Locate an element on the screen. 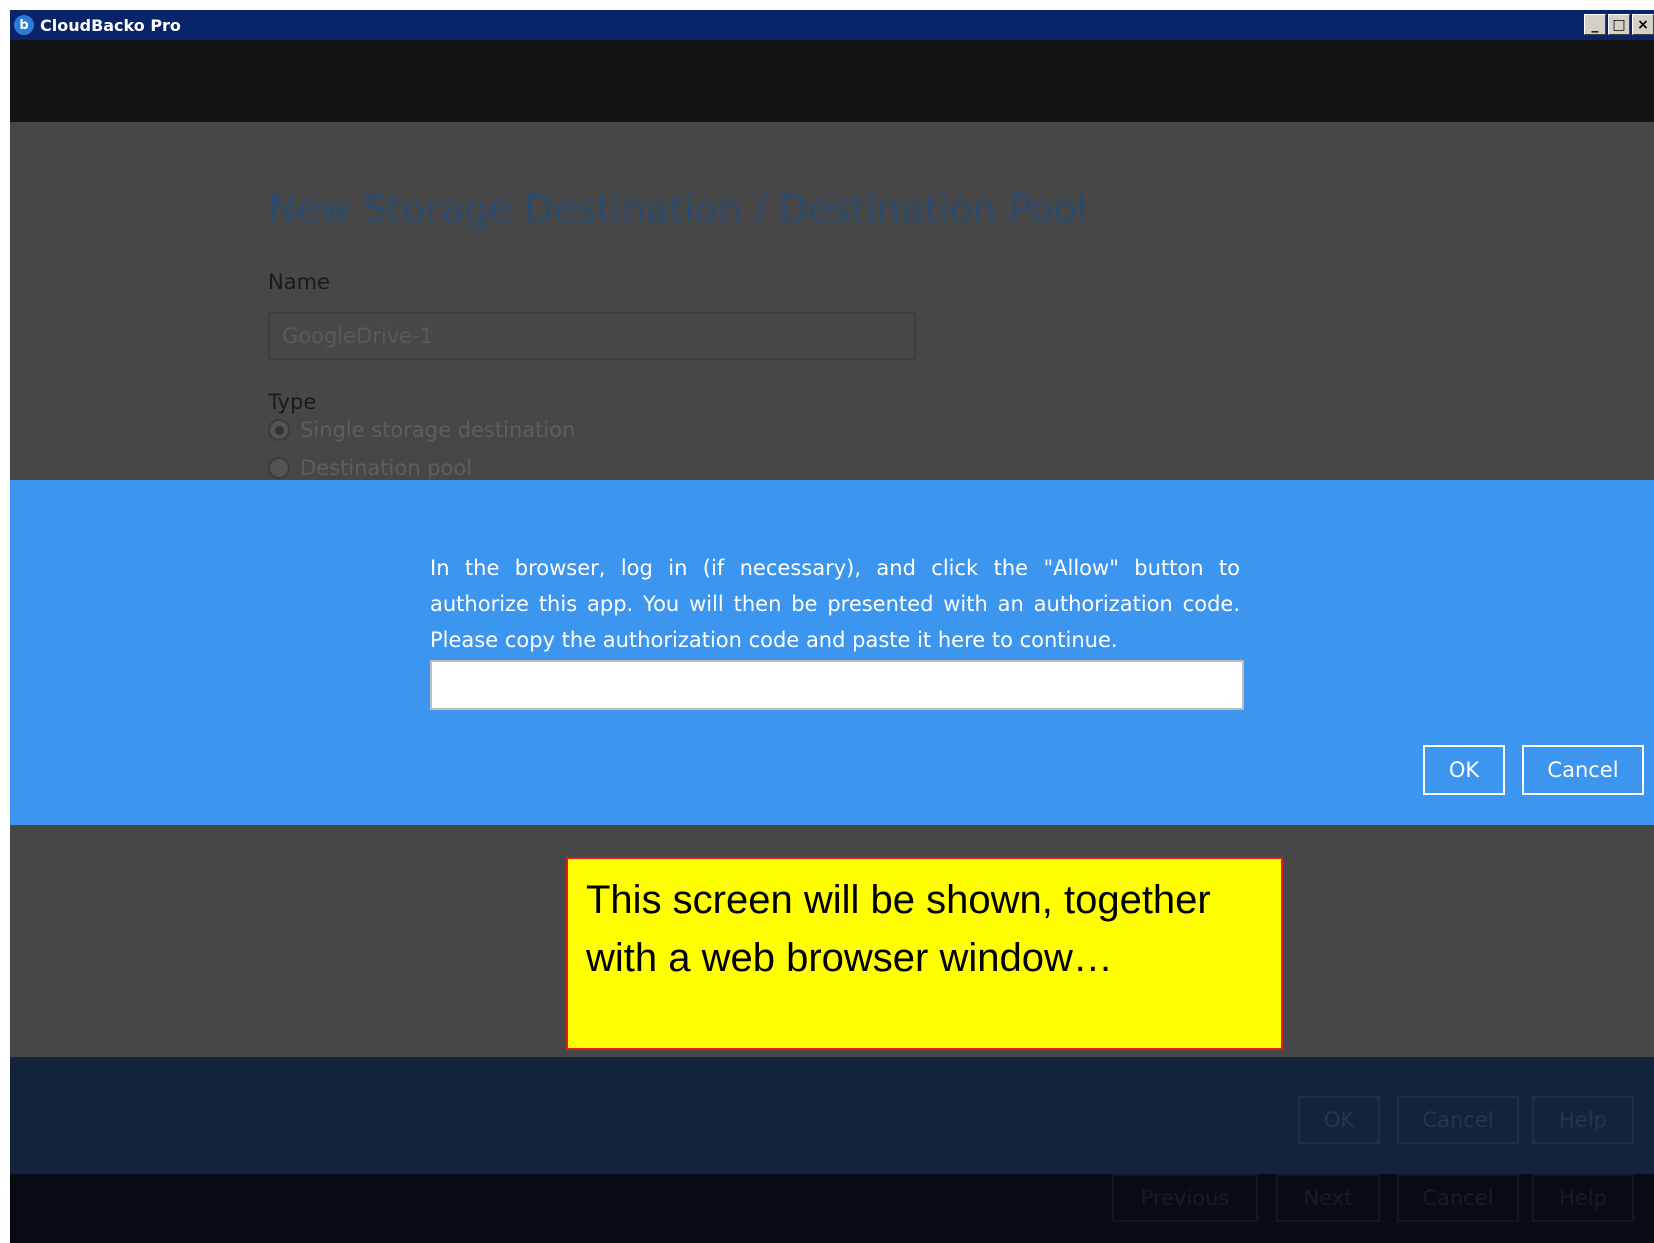 This screenshot has width=1654, height=1243. dimmed-footer-secondary: Previous Next Cancel Help is located at coordinates (832, 1208).